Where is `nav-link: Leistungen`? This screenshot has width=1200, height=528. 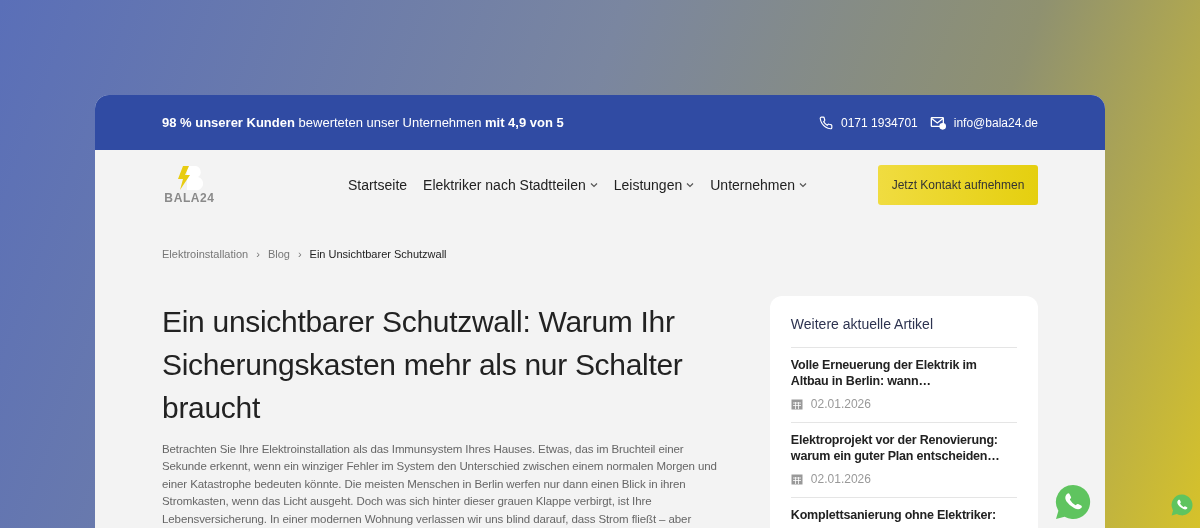
nav-link: Leistungen is located at coordinates (654, 185).